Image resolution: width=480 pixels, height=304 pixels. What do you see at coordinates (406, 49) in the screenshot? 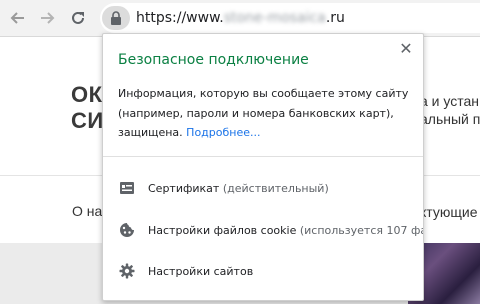
I see `close-icon: ✕` at bounding box center [406, 49].